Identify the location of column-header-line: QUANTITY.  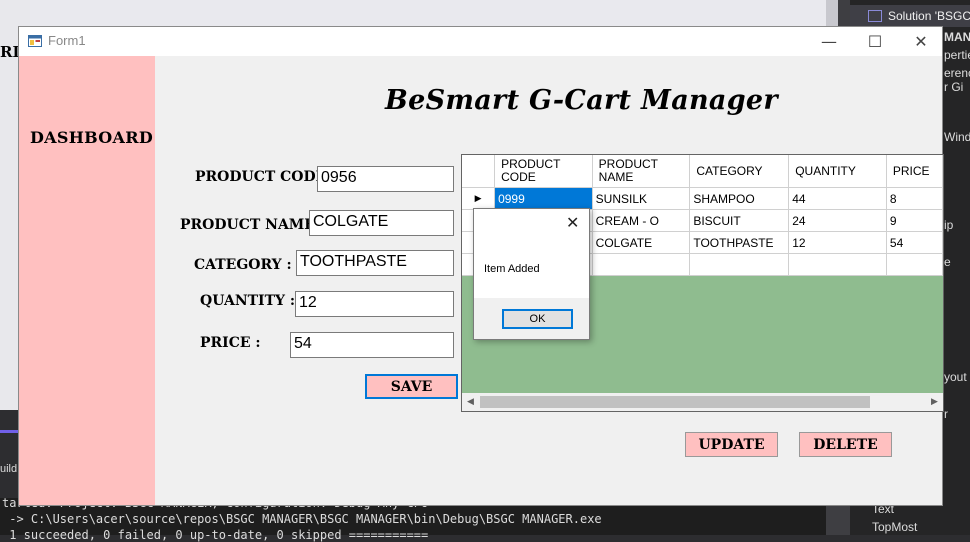
(825, 170).